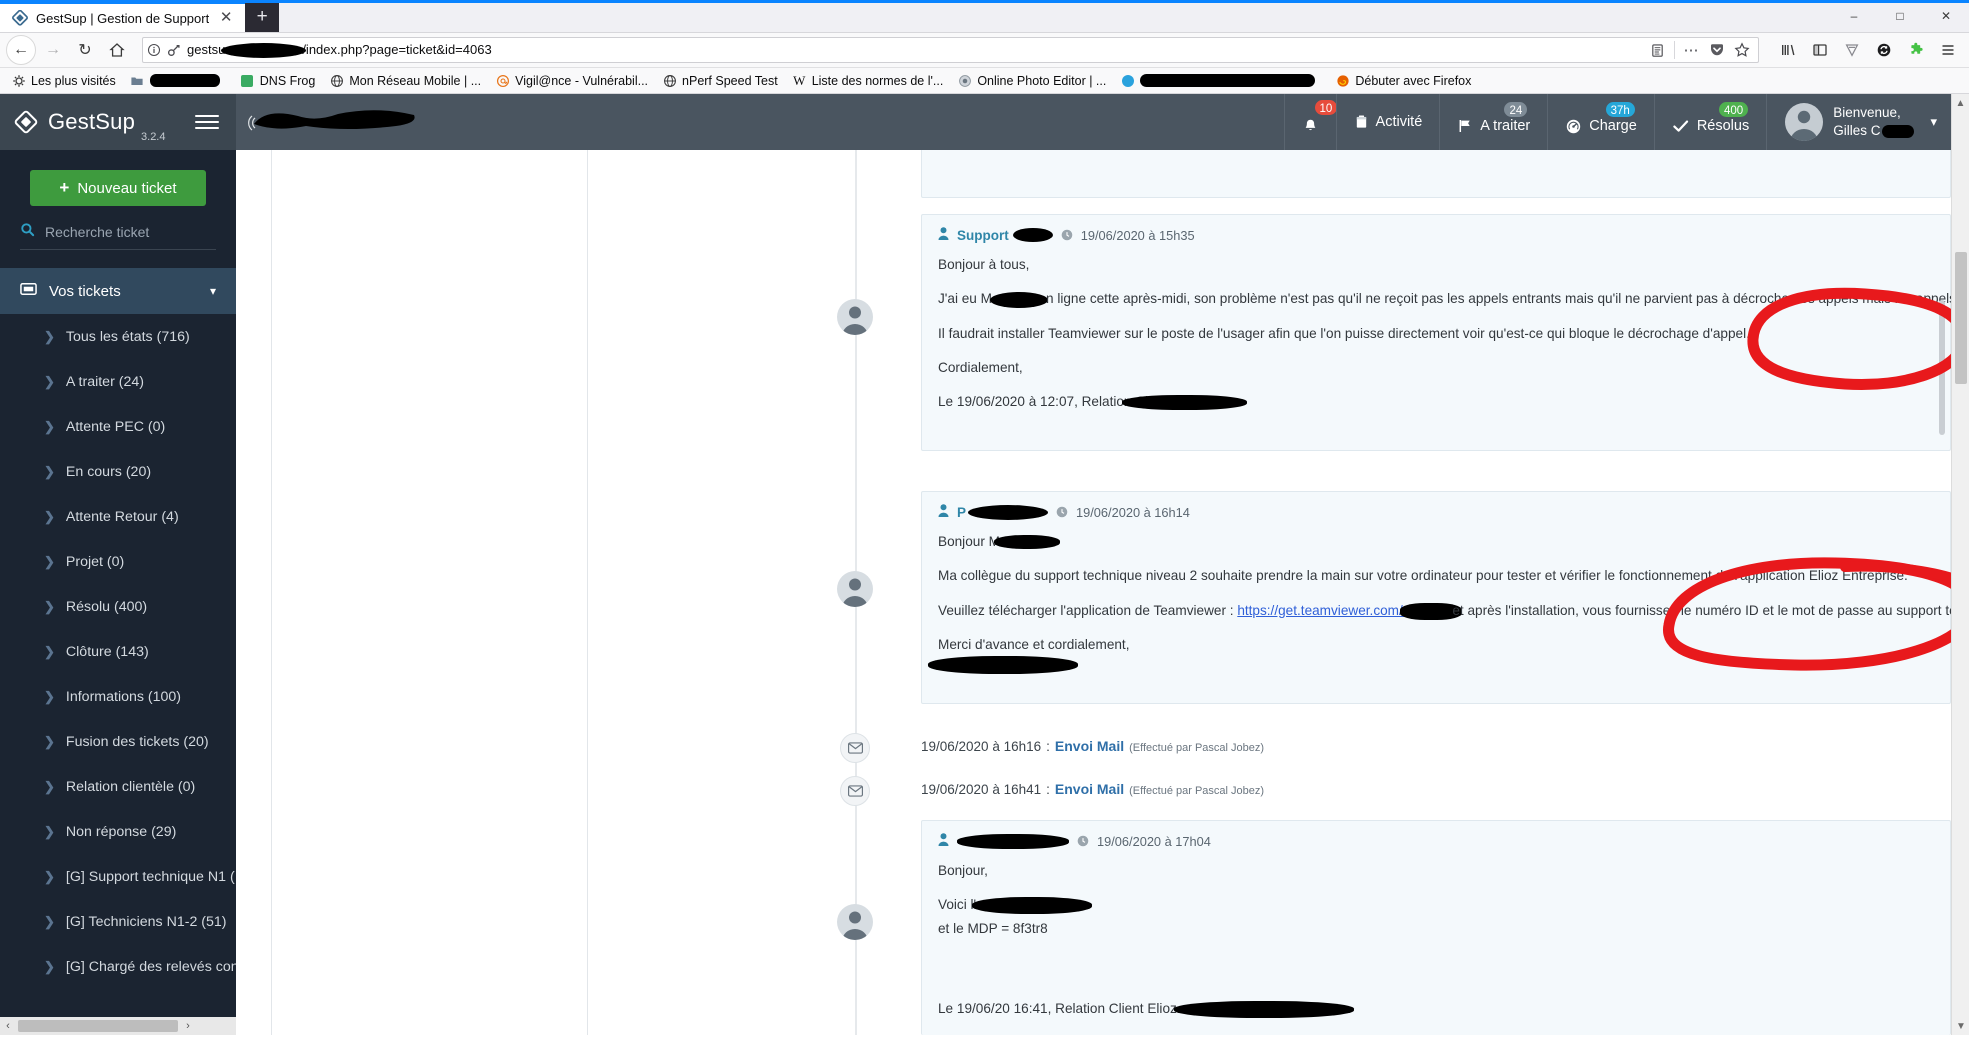 This screenshot has height=1037, width=1969. I want to click on sidebar-section-vos-tickets: Vos tickets ▾, so click(118, 291).